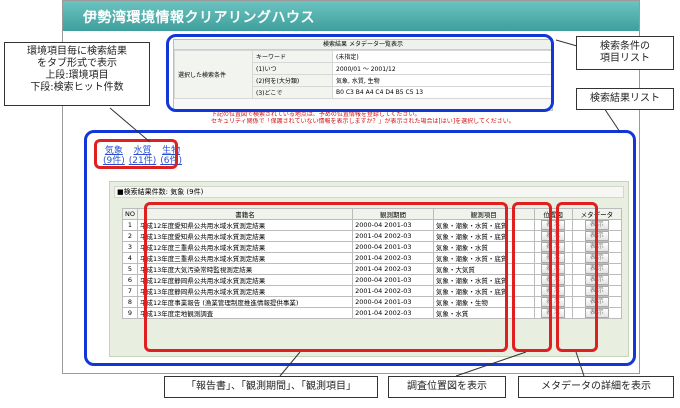 The height and width of the screenshot is (408, 680). I want to click on location-callout: 調査位置図を表示, so click(447, 387).